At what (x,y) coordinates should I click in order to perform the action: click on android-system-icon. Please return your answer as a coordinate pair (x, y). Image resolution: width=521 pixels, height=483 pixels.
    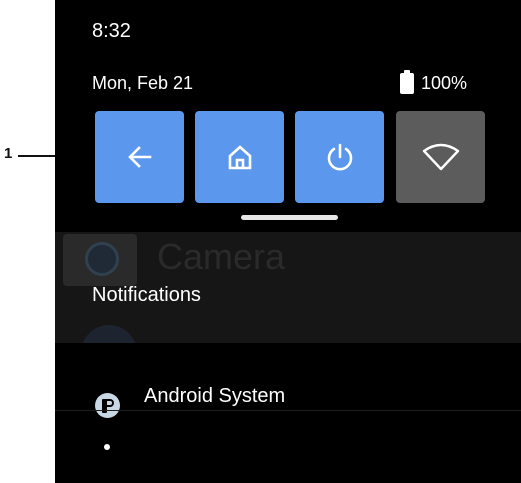
    Looking at the image, I should click on (107, 405).